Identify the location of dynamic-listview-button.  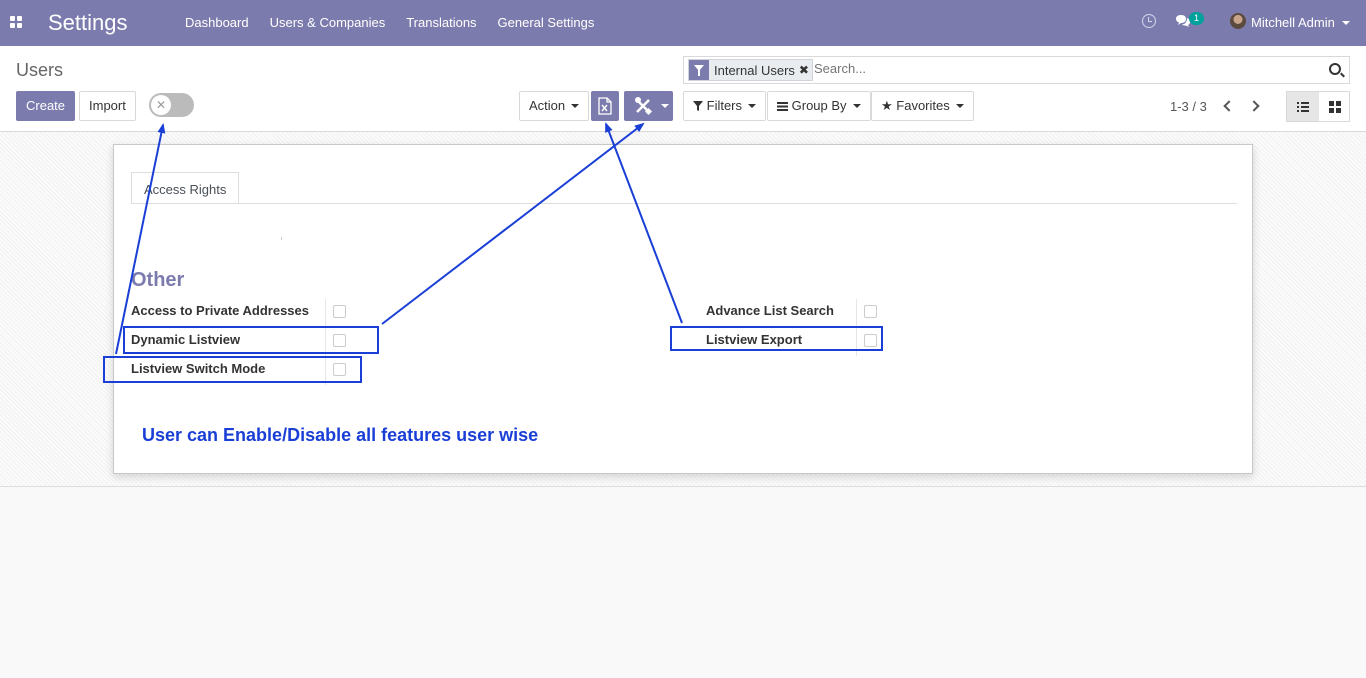
(648, 106).